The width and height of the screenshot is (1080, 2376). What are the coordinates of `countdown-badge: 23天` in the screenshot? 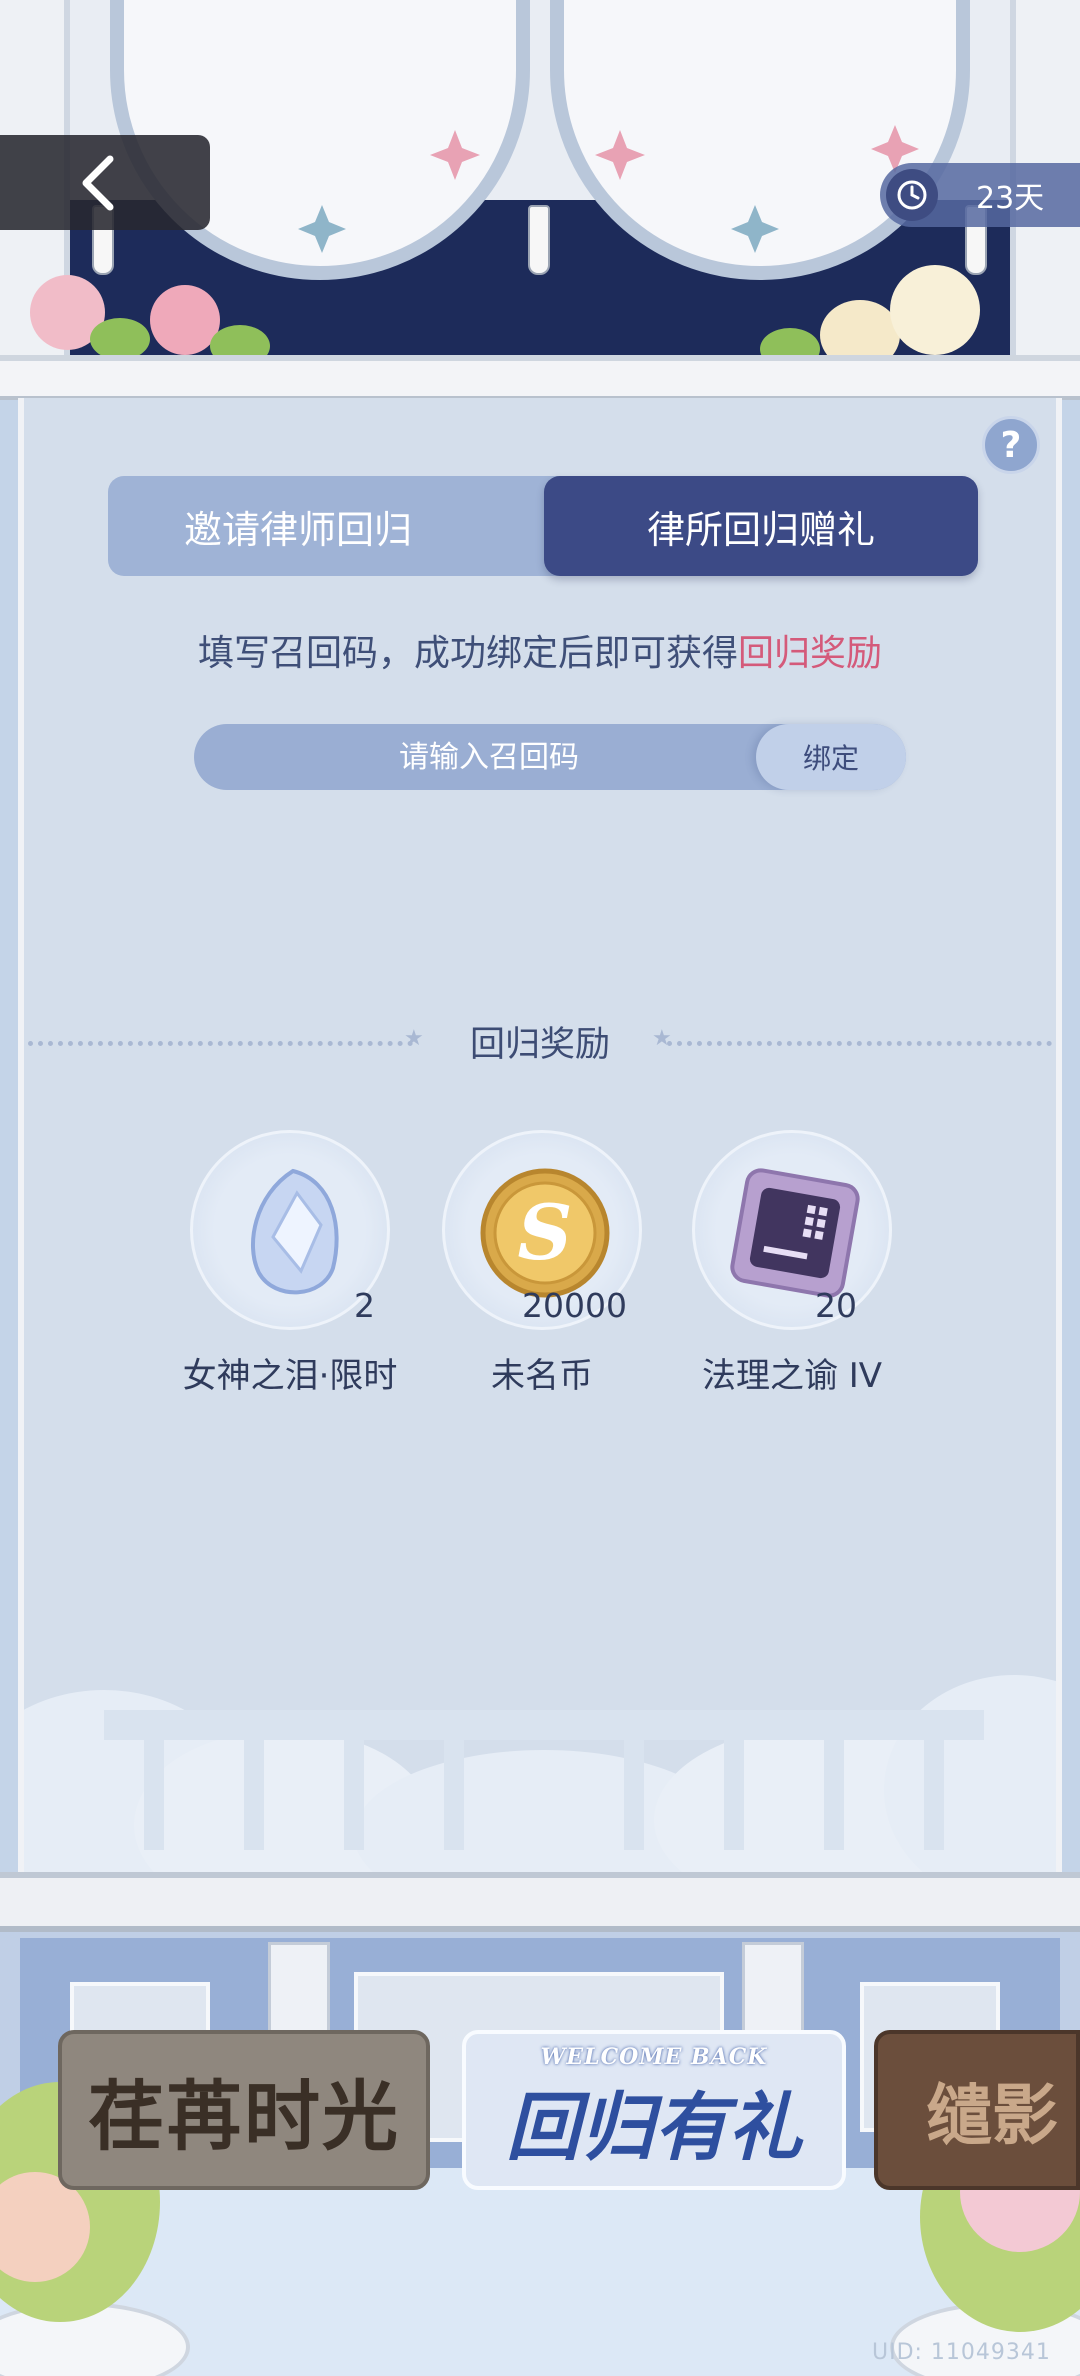 It's located at (980, 195).